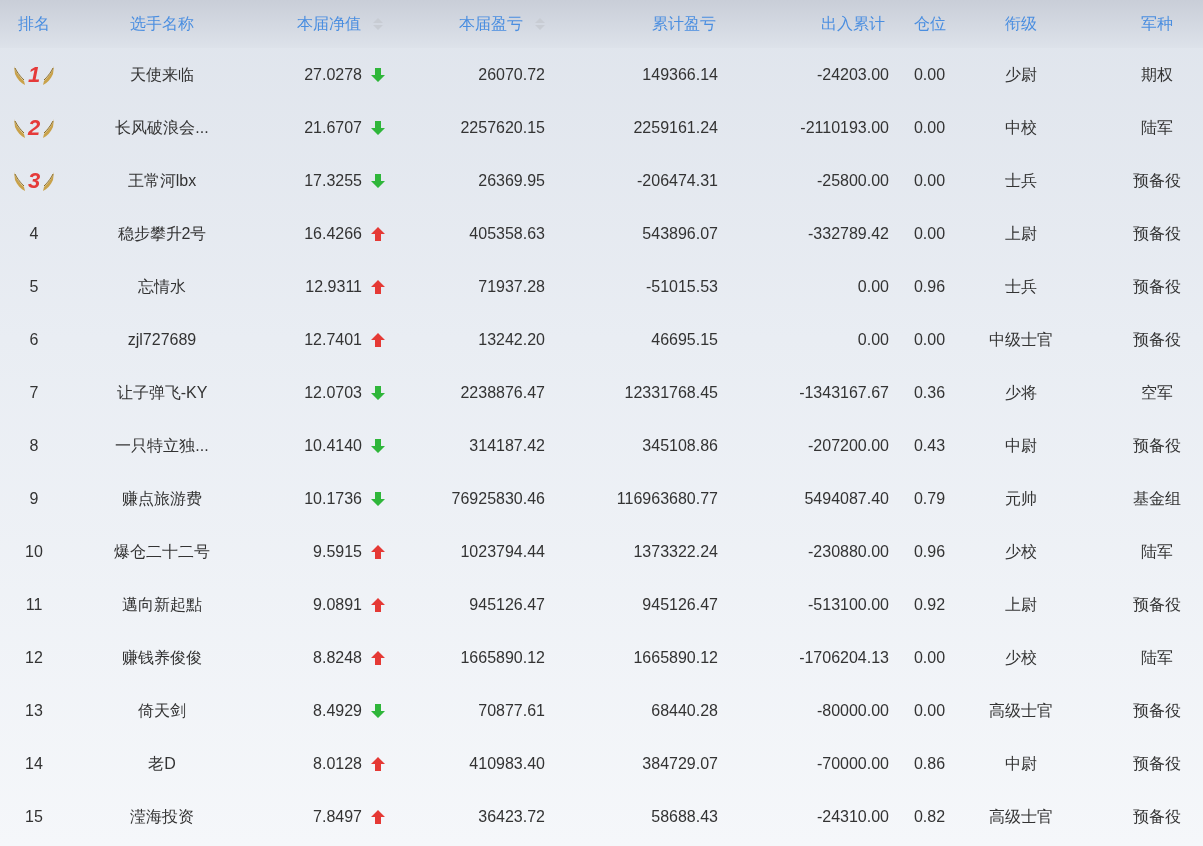 This screenshot has height=846, width=1203. Describe the element at coordinates (162, 392) in the screenshot. I see `player-name: 让子弹飞-KY` at that location.